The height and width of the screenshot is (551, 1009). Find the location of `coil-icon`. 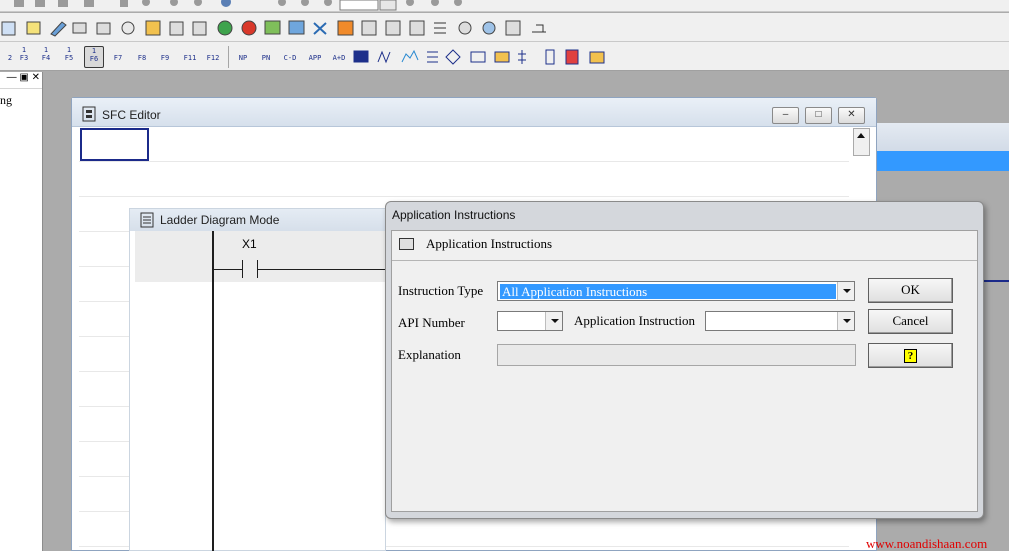

coil-icon is located at coordinates (522, 57).